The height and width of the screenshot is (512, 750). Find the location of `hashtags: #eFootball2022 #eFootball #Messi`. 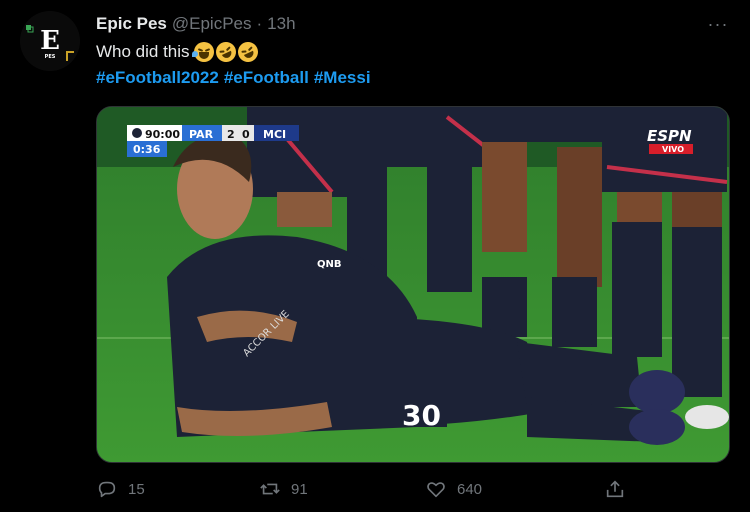

hashtags: #eFootball2022 #eFootball #Messi is located at coordinates (233, 78).